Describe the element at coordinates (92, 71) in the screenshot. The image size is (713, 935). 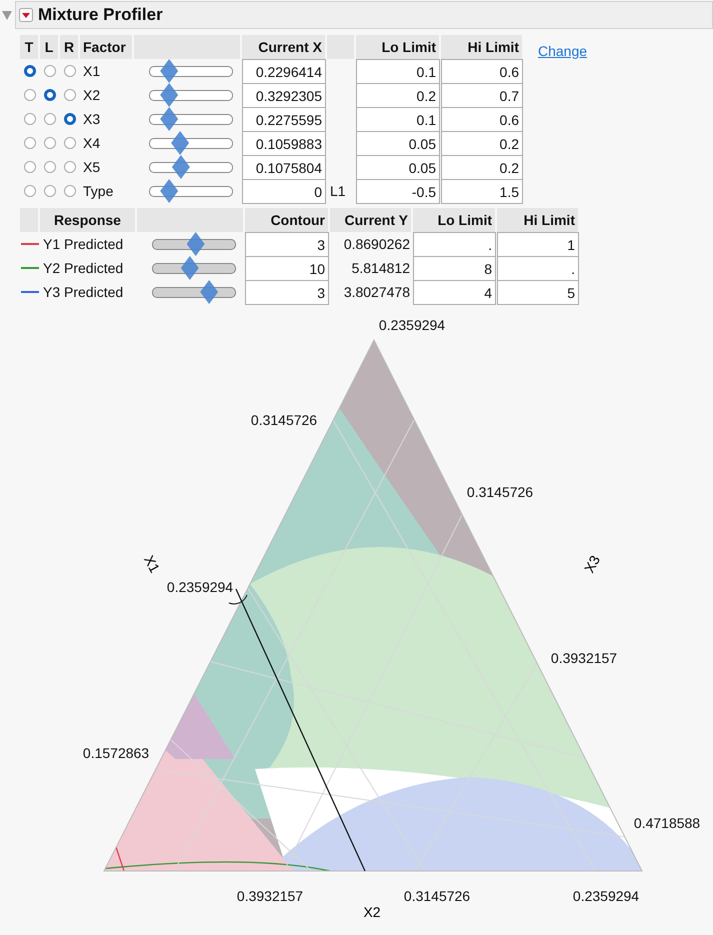
I see `factor-name: X1` at that location.